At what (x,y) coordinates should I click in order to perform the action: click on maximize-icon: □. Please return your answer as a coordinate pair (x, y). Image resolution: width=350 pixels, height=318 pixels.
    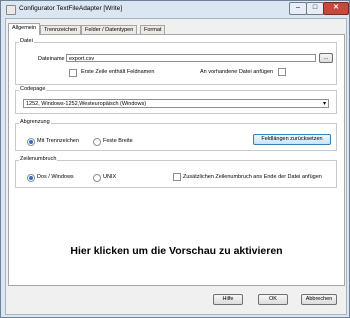
    Looking at the image, I should click on (315, 7).